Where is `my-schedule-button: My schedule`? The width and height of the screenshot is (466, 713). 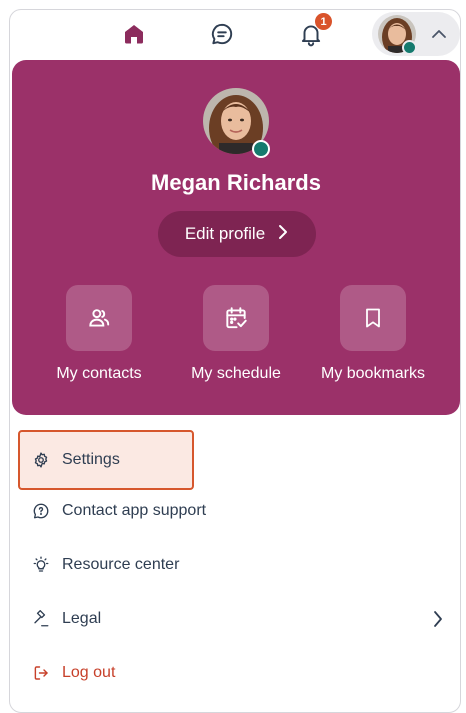 my-schedule-button: My schedule is located at coordinates (236, 340).